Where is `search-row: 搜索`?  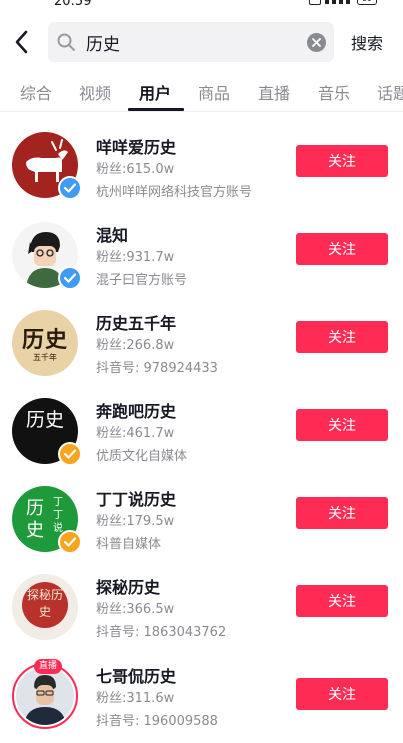
search-row: 搜索 is located at coordinates (201, 42).